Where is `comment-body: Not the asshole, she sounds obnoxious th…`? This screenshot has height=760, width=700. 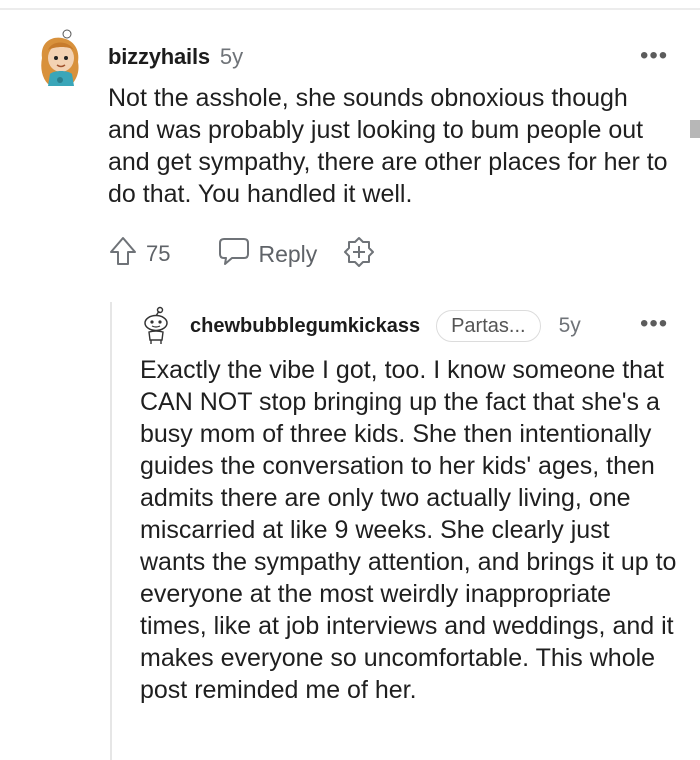
comment-body: Not the asshole, she sounds obnoxious th… is located at coordinates (388, 146).